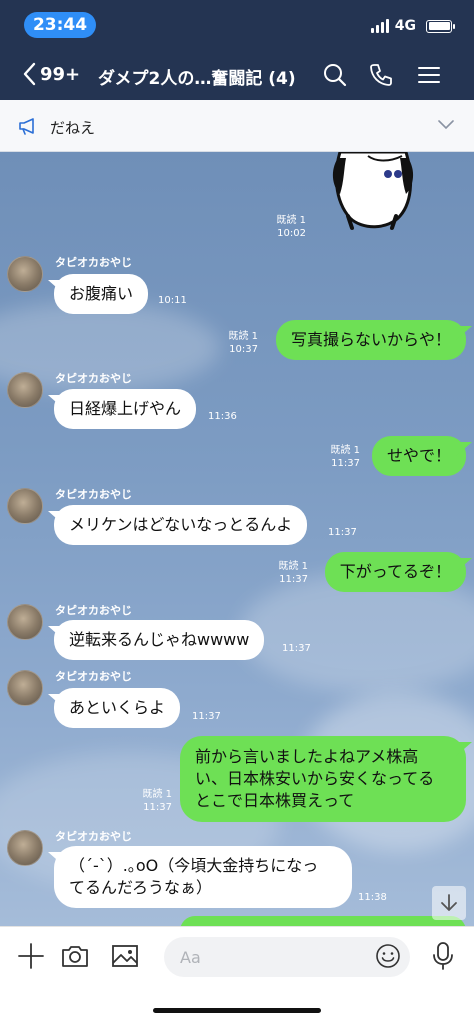 The image size is (474, 1024). What do you see at coordinates (372, 897) in the screenshot?
I see `message-time: 11:38` at bounding box center [372, 897].